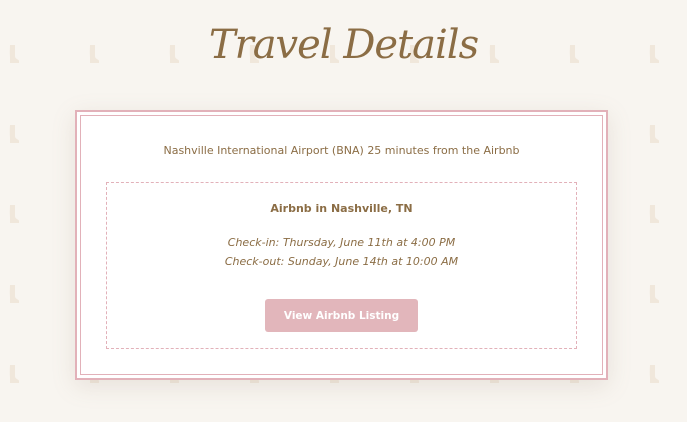 The height and width of the screenshot is (422, 687). What do you see at coordinates (341, 261) in the screenshot?
I see `check-out-text: Check-out: Sunday, June 14th at 10:00 AM` at bounding box center [341, 261].